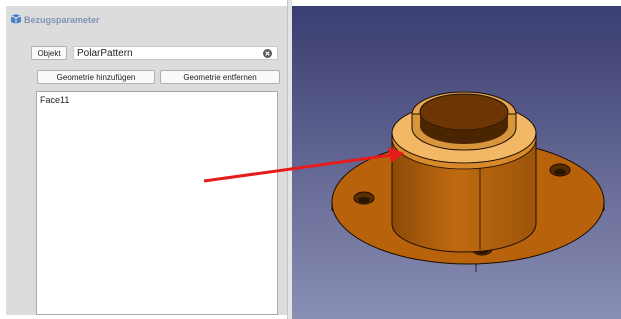  I want to click on object-field: PolarPattern, so click(175, 53).